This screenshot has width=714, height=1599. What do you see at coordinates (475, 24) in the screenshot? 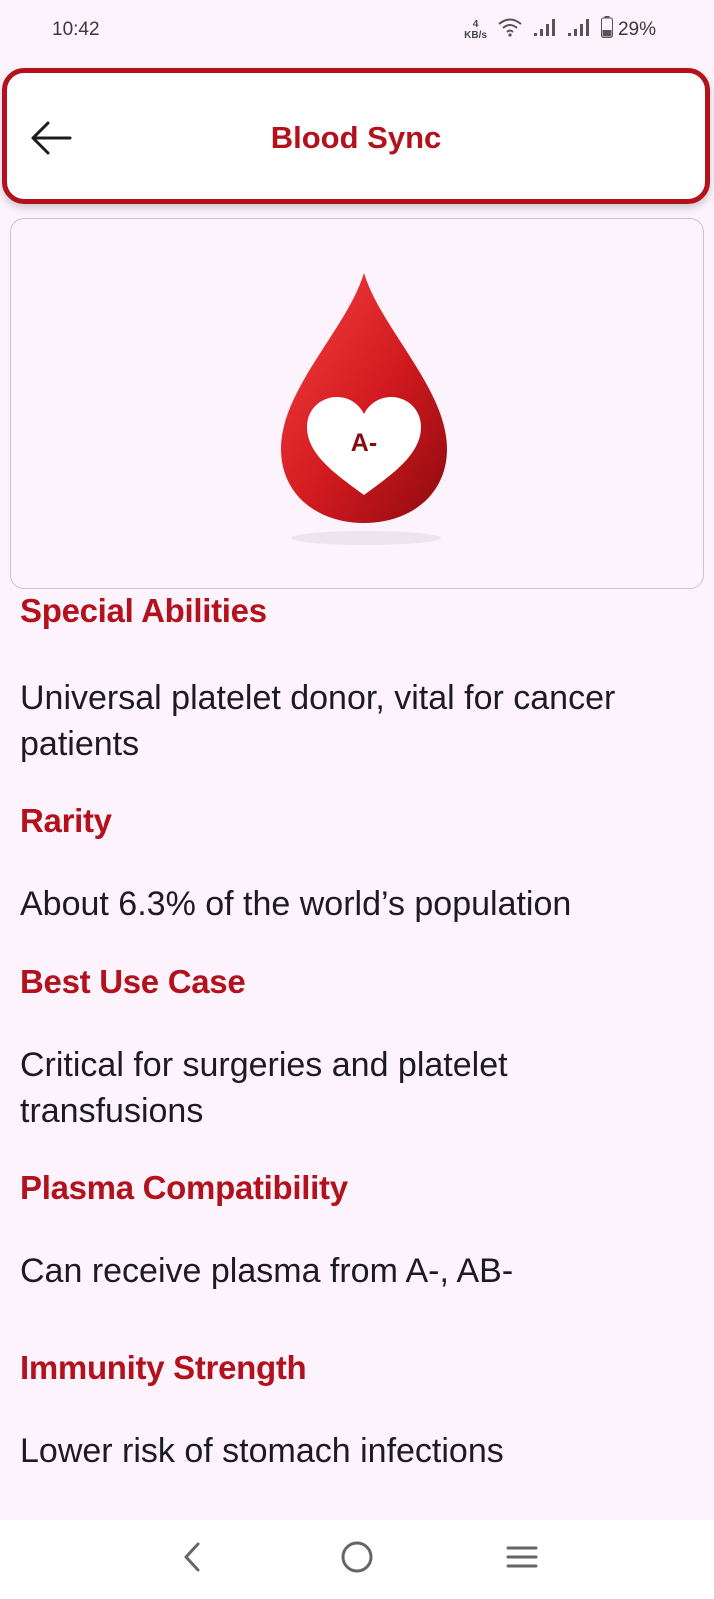
I see `net-speed-value: 4` at bounding box center [475, 24].